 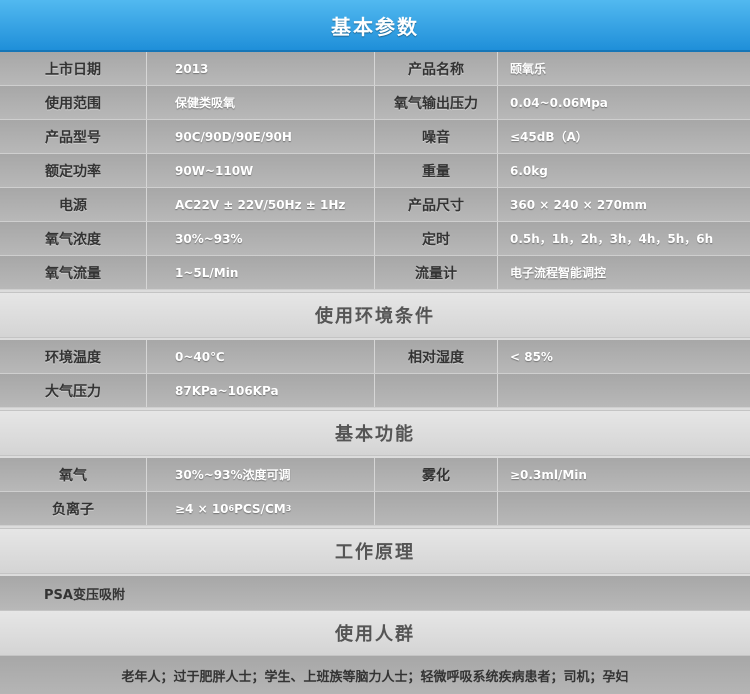 I want to click on param-label: 氧气流量, so click(x=73, y=272).